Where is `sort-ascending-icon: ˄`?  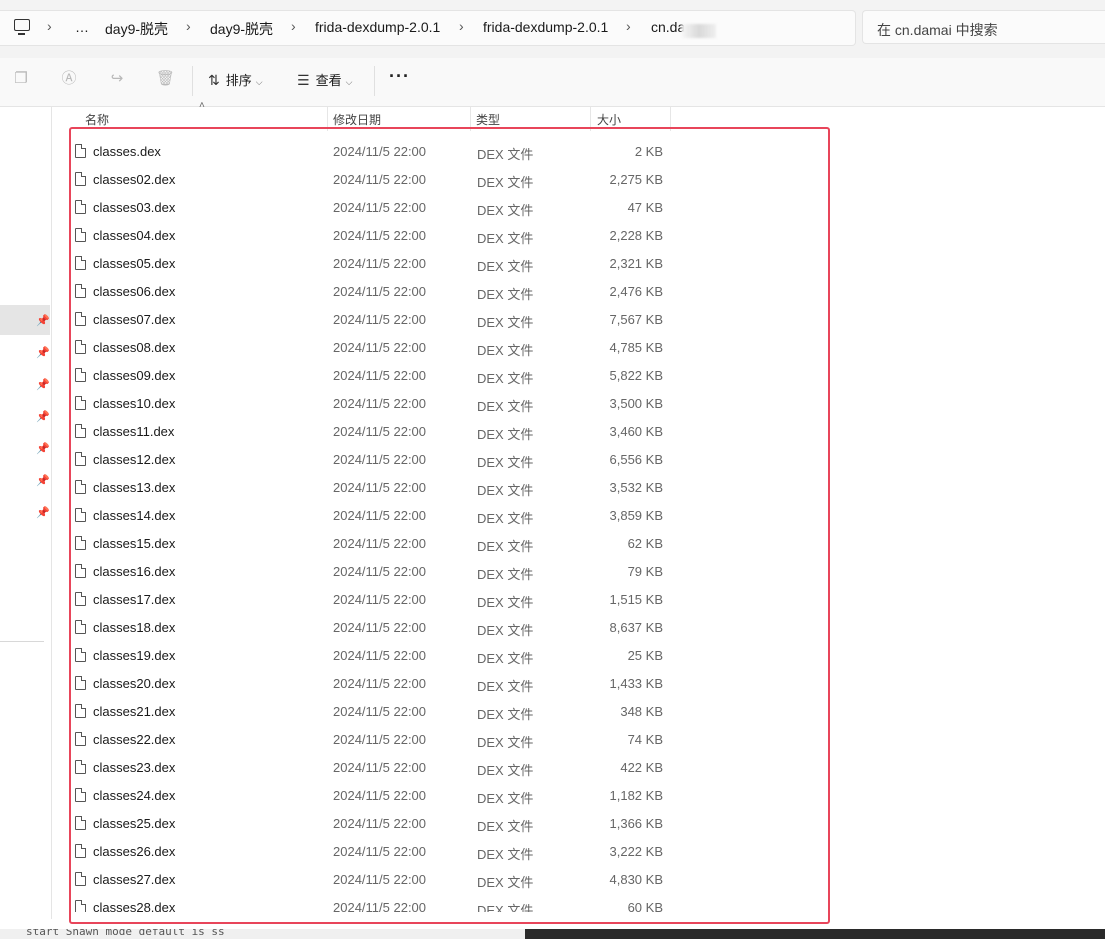 sort-ascending-icon: ˄ is located at coordinates (202, 105).